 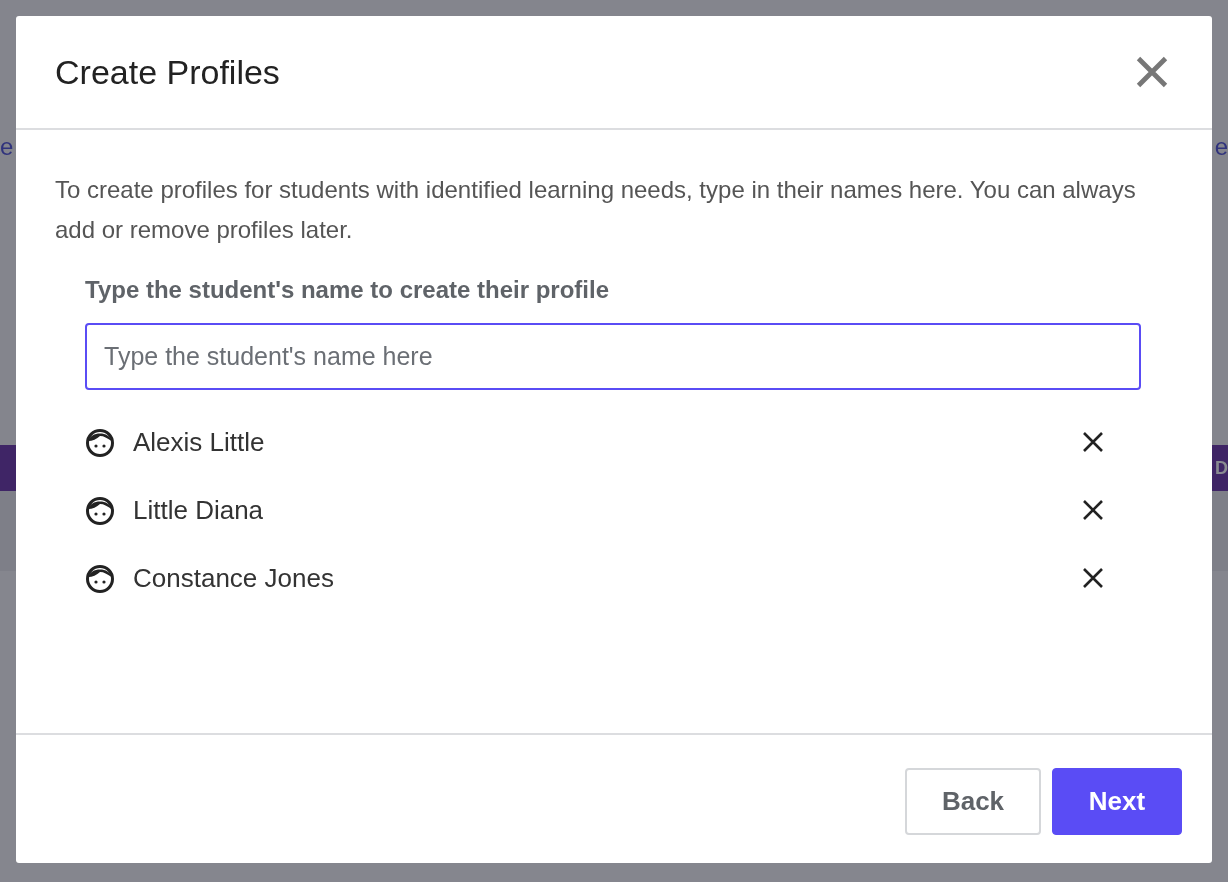 I want to click on student-name: Alexis Little, so click(x=199, y=442).